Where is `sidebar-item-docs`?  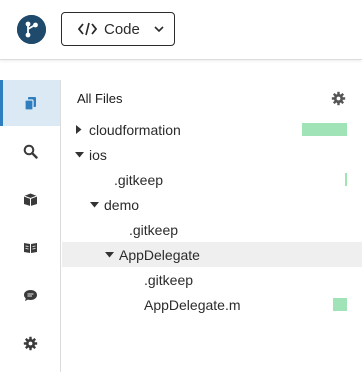 sidebar-item-docs is located at coordinates (30, 247).